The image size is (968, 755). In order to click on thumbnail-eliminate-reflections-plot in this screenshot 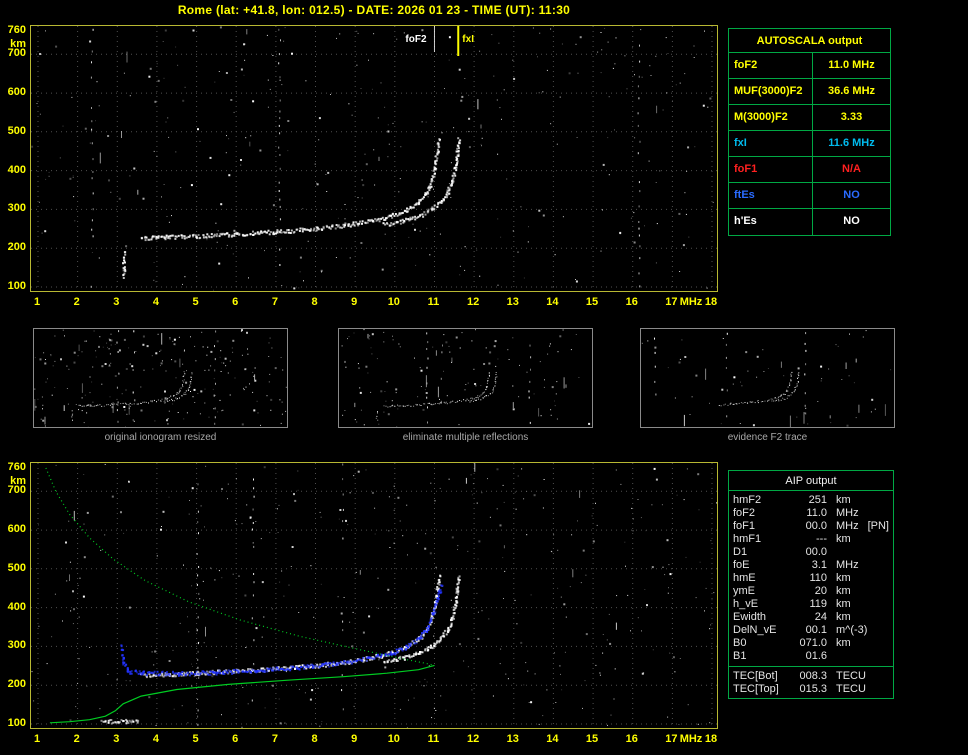, I will do `click(466, 378)`.